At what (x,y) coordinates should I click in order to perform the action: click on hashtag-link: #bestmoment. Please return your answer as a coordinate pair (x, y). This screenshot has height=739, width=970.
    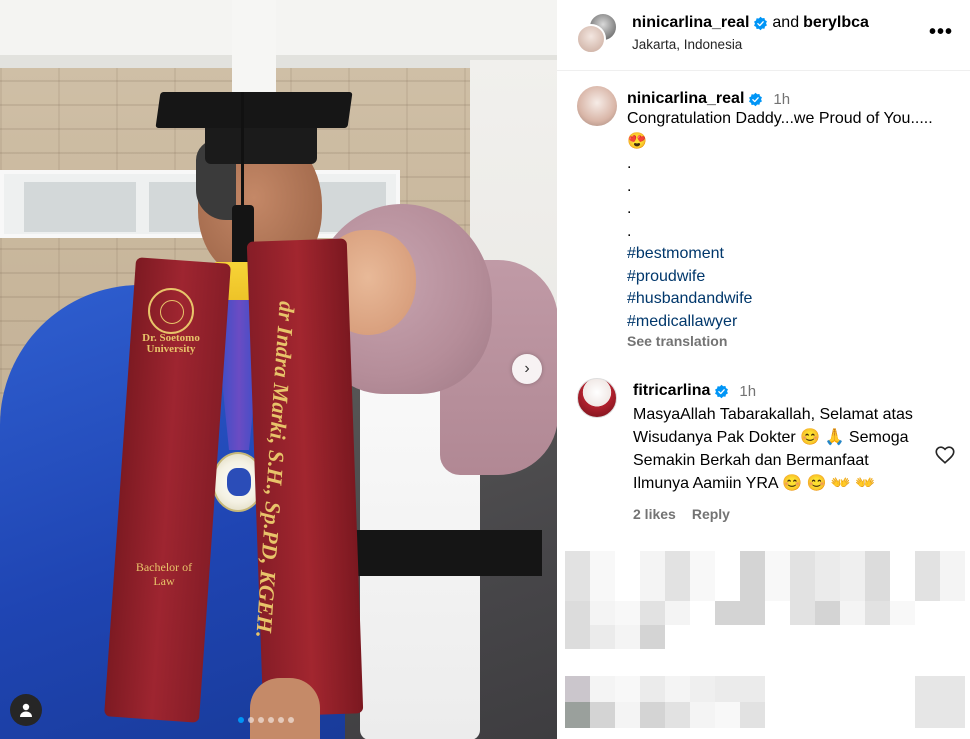
    Looking at the image, I should click on (797, 254).